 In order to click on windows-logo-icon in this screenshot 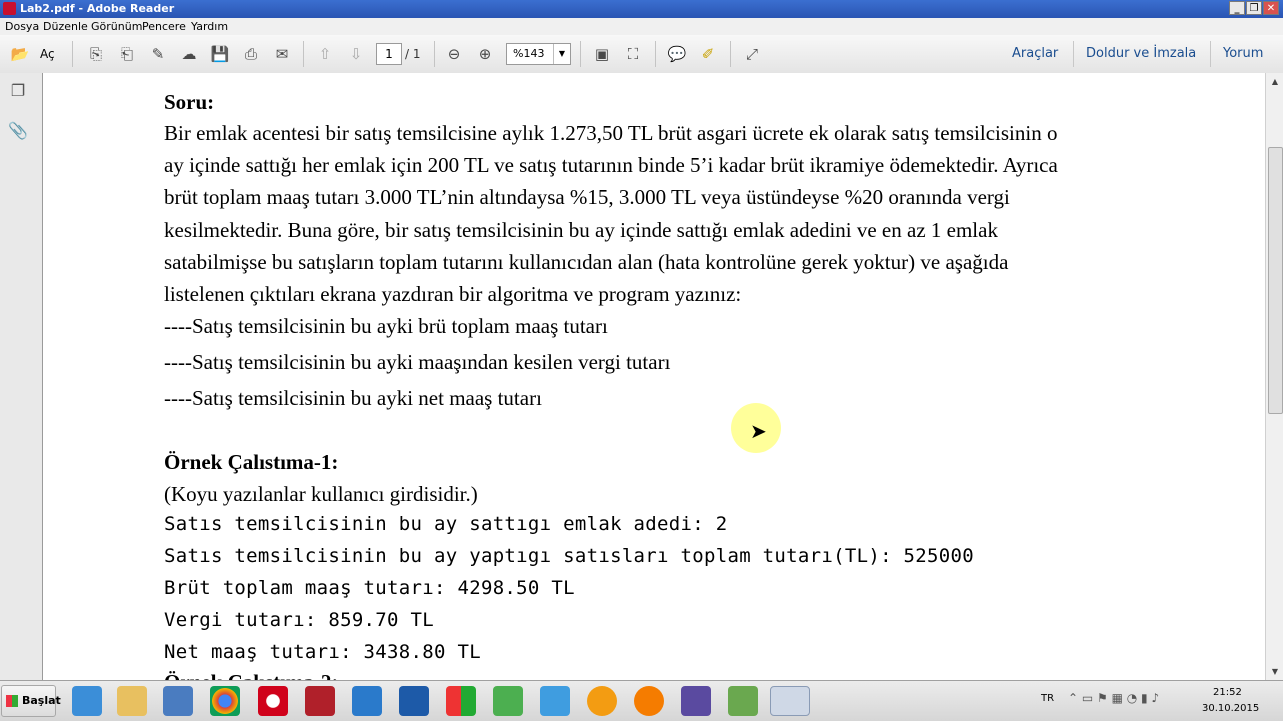, I will do `click(12, 701)`.